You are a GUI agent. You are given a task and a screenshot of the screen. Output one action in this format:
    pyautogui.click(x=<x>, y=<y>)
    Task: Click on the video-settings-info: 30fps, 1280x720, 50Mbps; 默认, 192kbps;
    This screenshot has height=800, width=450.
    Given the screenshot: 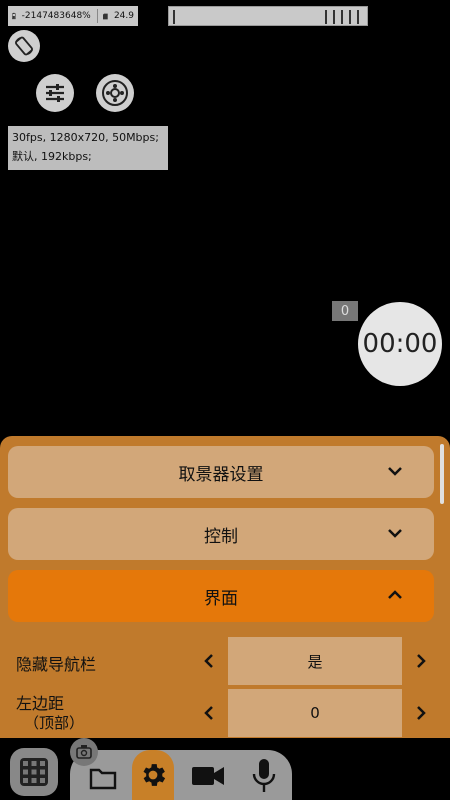 What is the action you would take?
    pyautogui.click(x=88, y=148)
    